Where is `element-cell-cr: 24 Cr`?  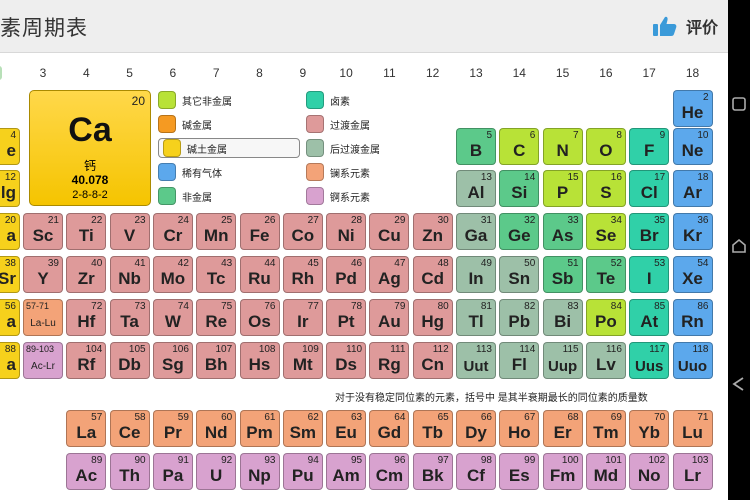
element-cell-cr: 24 Cr is located at coordinates (172, 231).